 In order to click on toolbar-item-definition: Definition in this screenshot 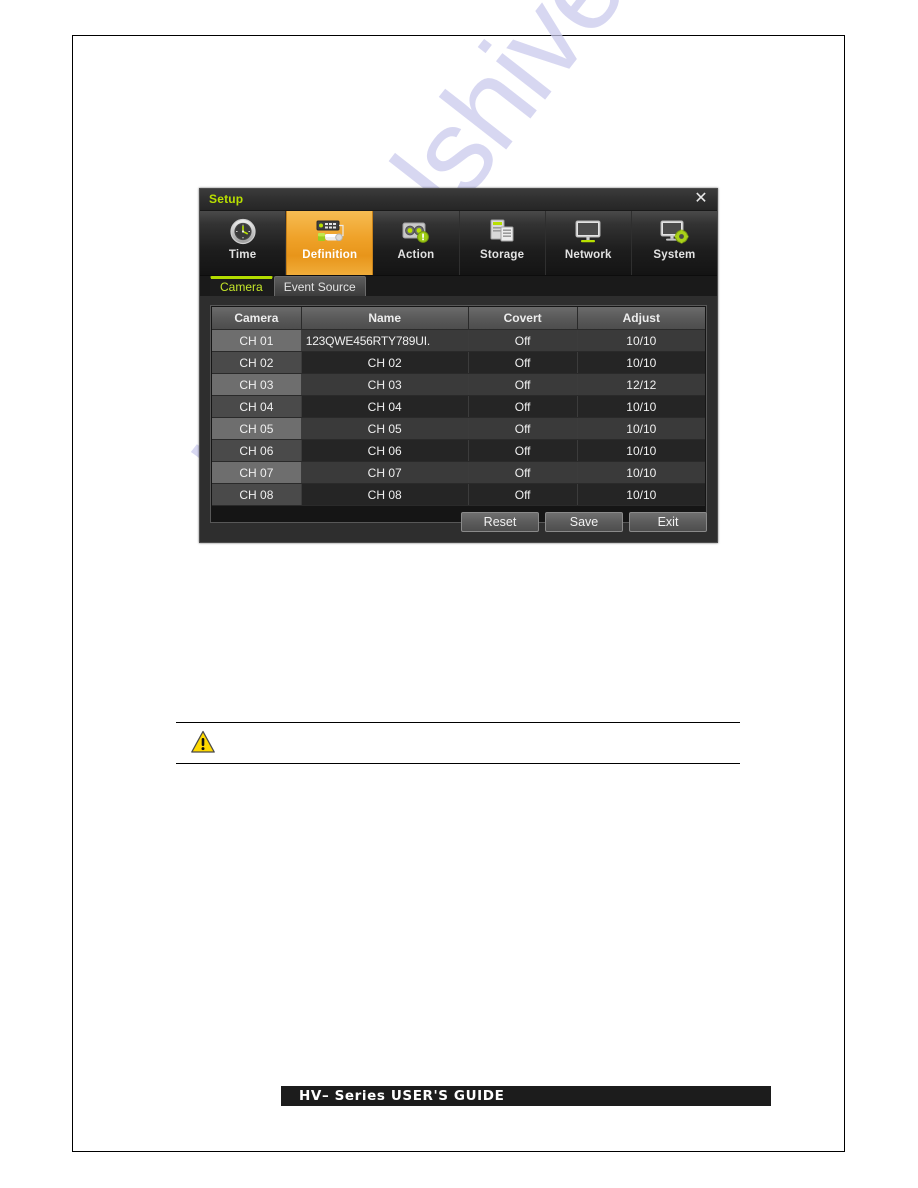, I will do `click(330, 243)`.